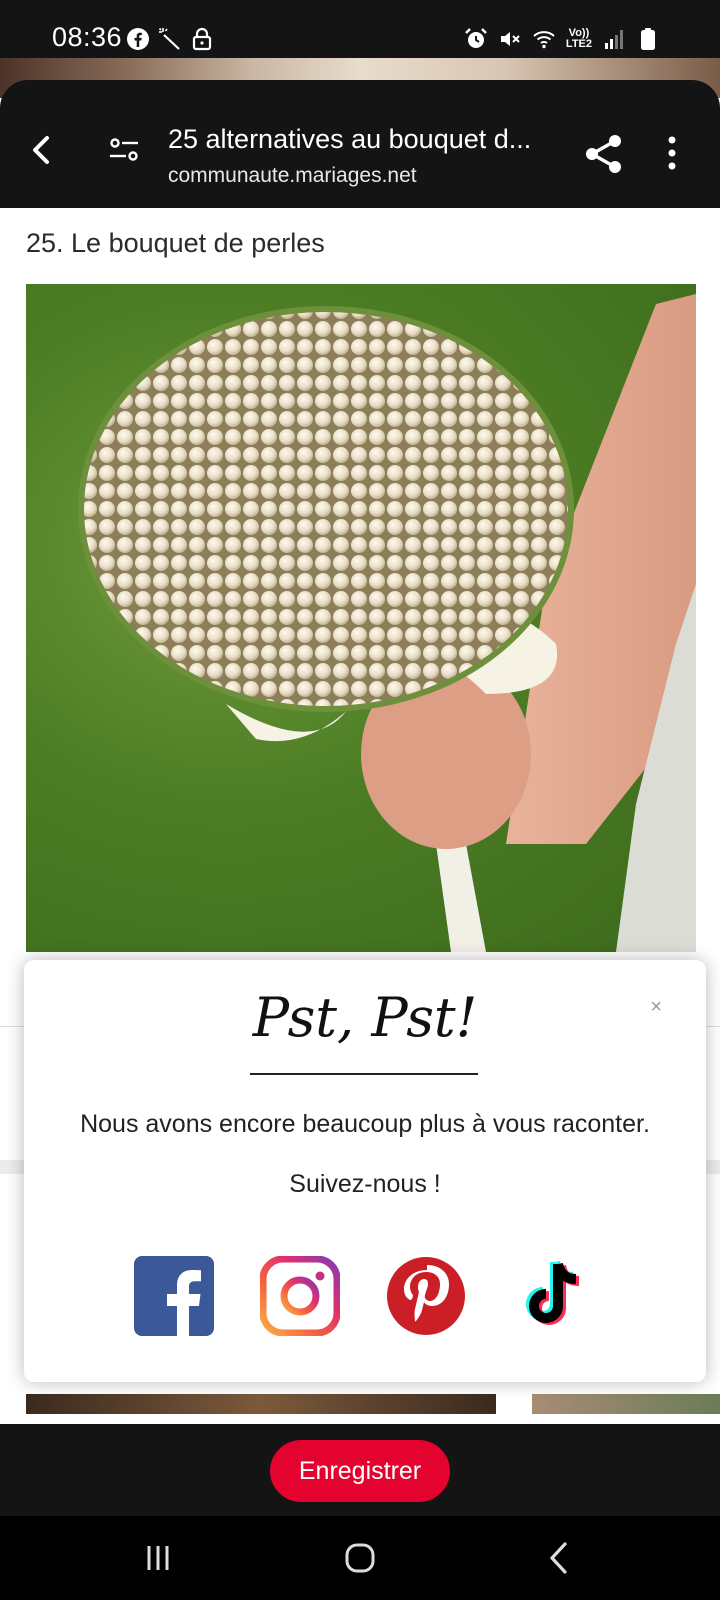 This screenshot has width=720, height=1600. I want to click on more-vertical-icon, so click(672, 154).